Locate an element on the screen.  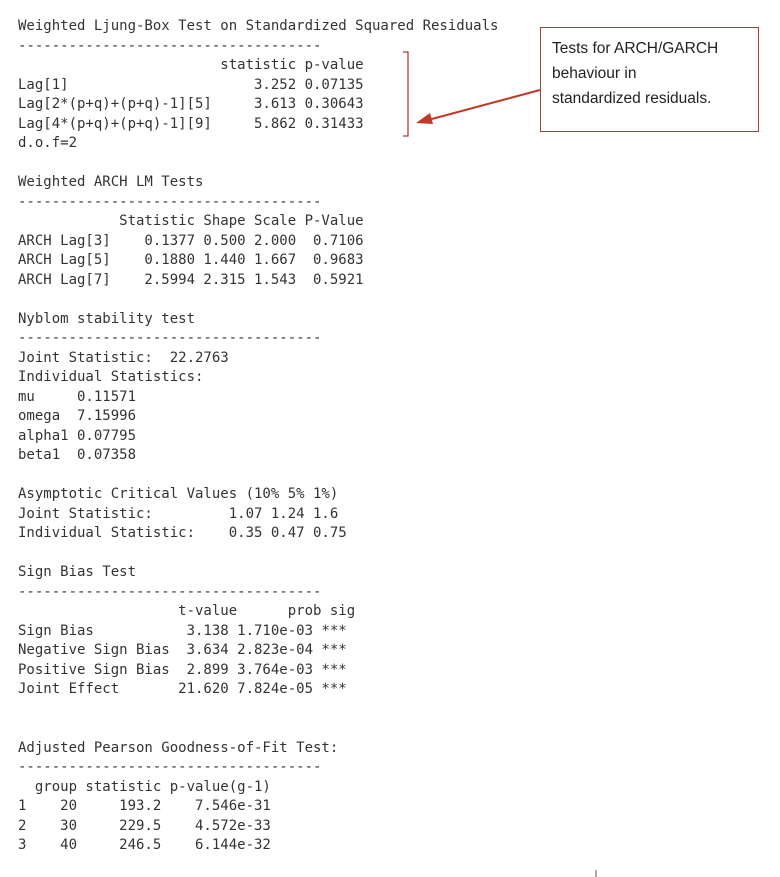
console-line: ARCH Lag[5] 0.1880 1.440 1.667 0.9683 is located at coordinates (191, 260).